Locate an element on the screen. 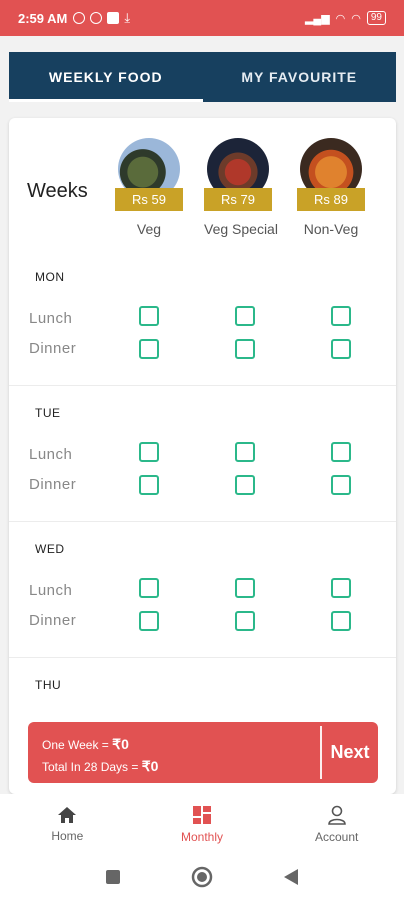 Image resolution: width=404 pixels, height=900 pixels. checkbox-wed-lunch-non-veg is located at coordinates (341, 588).